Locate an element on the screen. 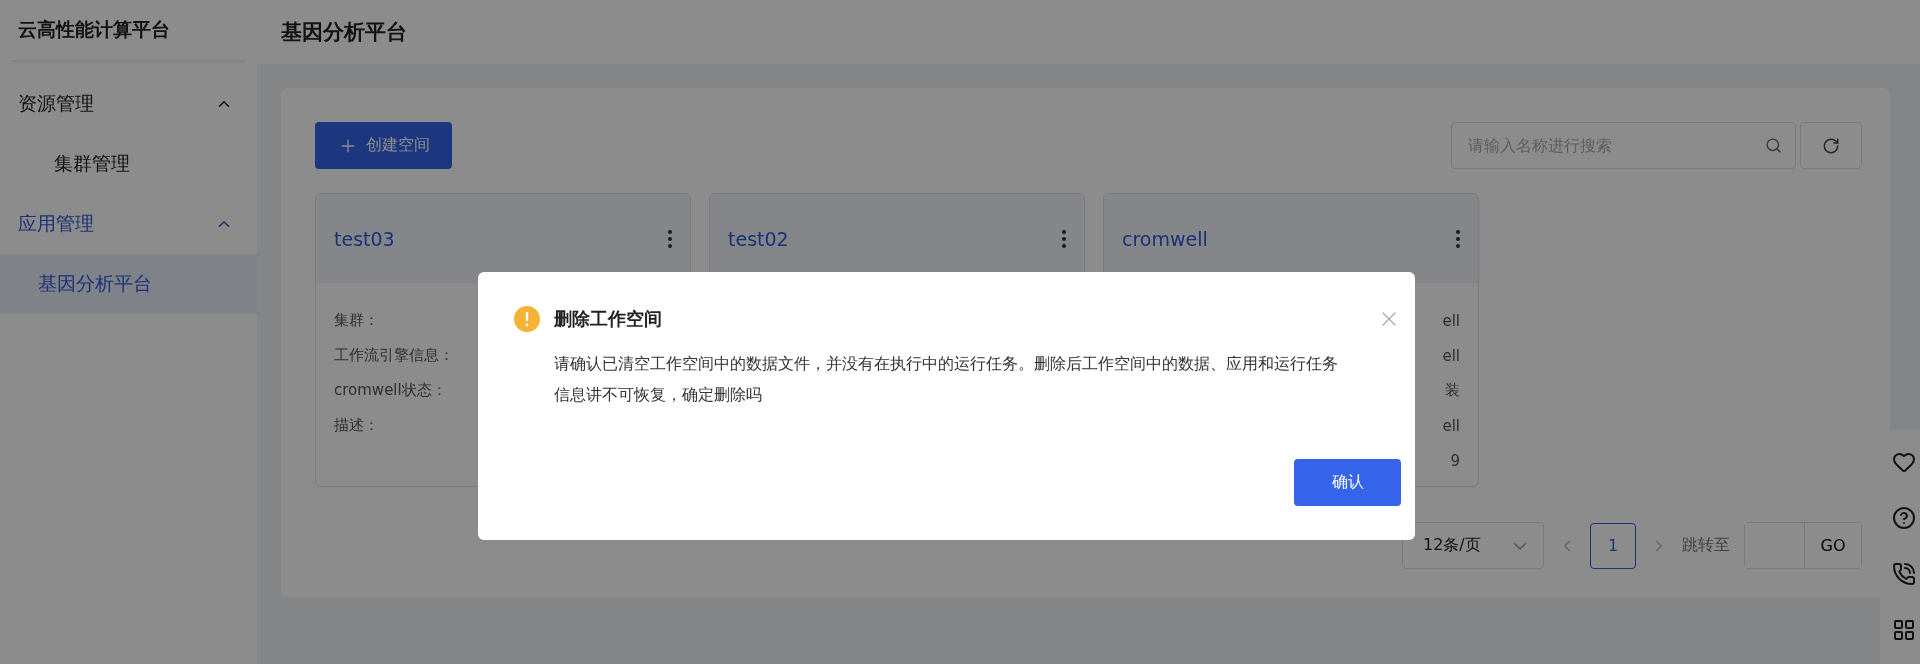 This screenshot has width=1920, height=664. phone-icon is located at coordinates (1904, 574).